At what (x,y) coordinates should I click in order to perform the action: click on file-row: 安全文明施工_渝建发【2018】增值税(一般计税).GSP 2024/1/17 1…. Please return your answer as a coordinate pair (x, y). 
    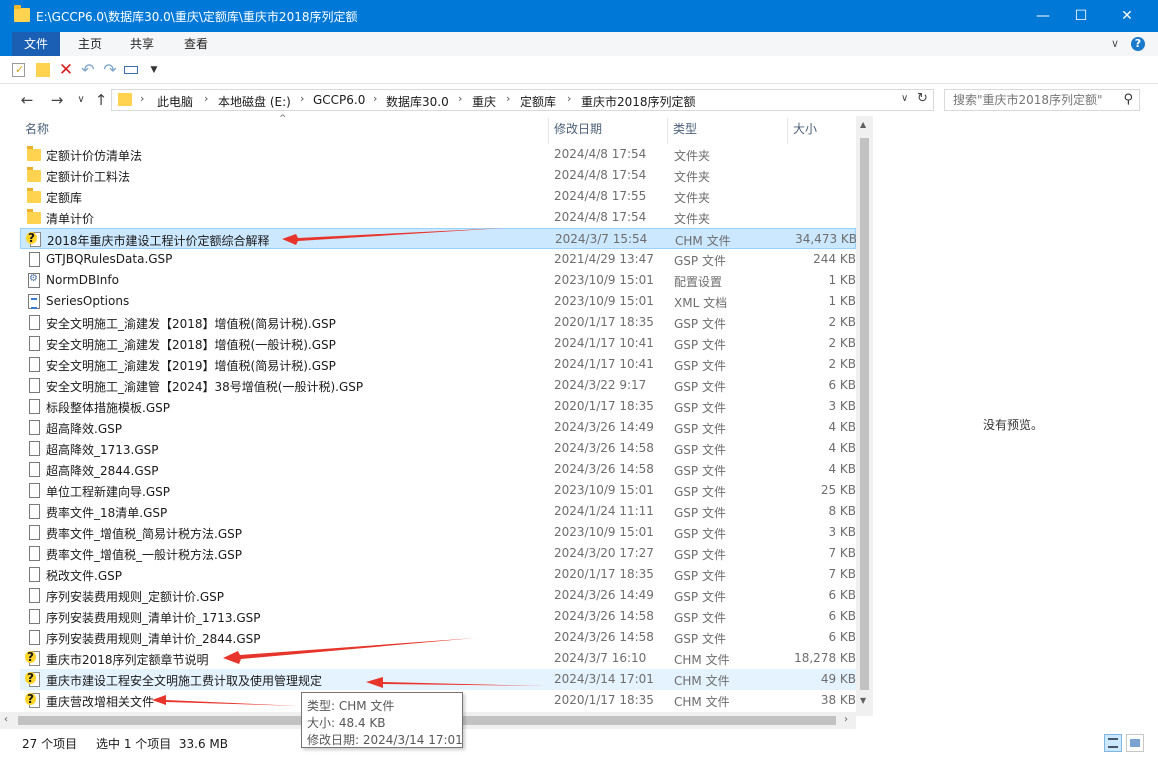
    Looking at the image, I should click on (438, 343).